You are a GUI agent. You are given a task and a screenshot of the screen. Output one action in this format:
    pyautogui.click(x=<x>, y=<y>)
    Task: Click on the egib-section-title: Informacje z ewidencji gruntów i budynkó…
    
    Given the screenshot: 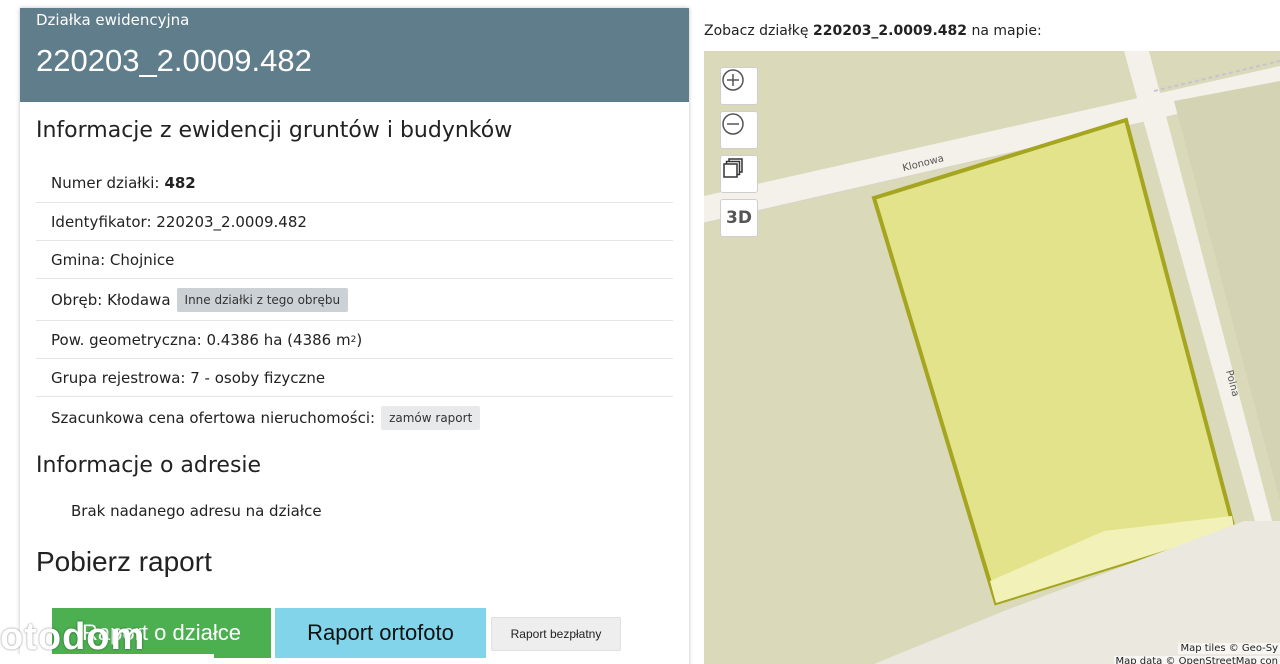 What is the action you would take?
    pyautogui.click(x=274, y=130)
    